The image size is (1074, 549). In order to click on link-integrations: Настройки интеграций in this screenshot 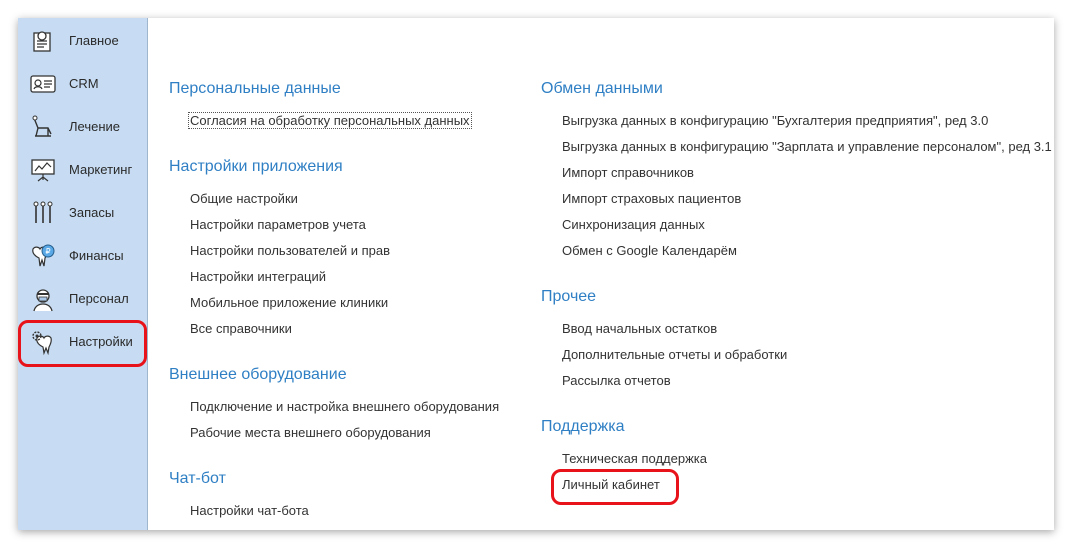, I will do `click(258, 276)`.